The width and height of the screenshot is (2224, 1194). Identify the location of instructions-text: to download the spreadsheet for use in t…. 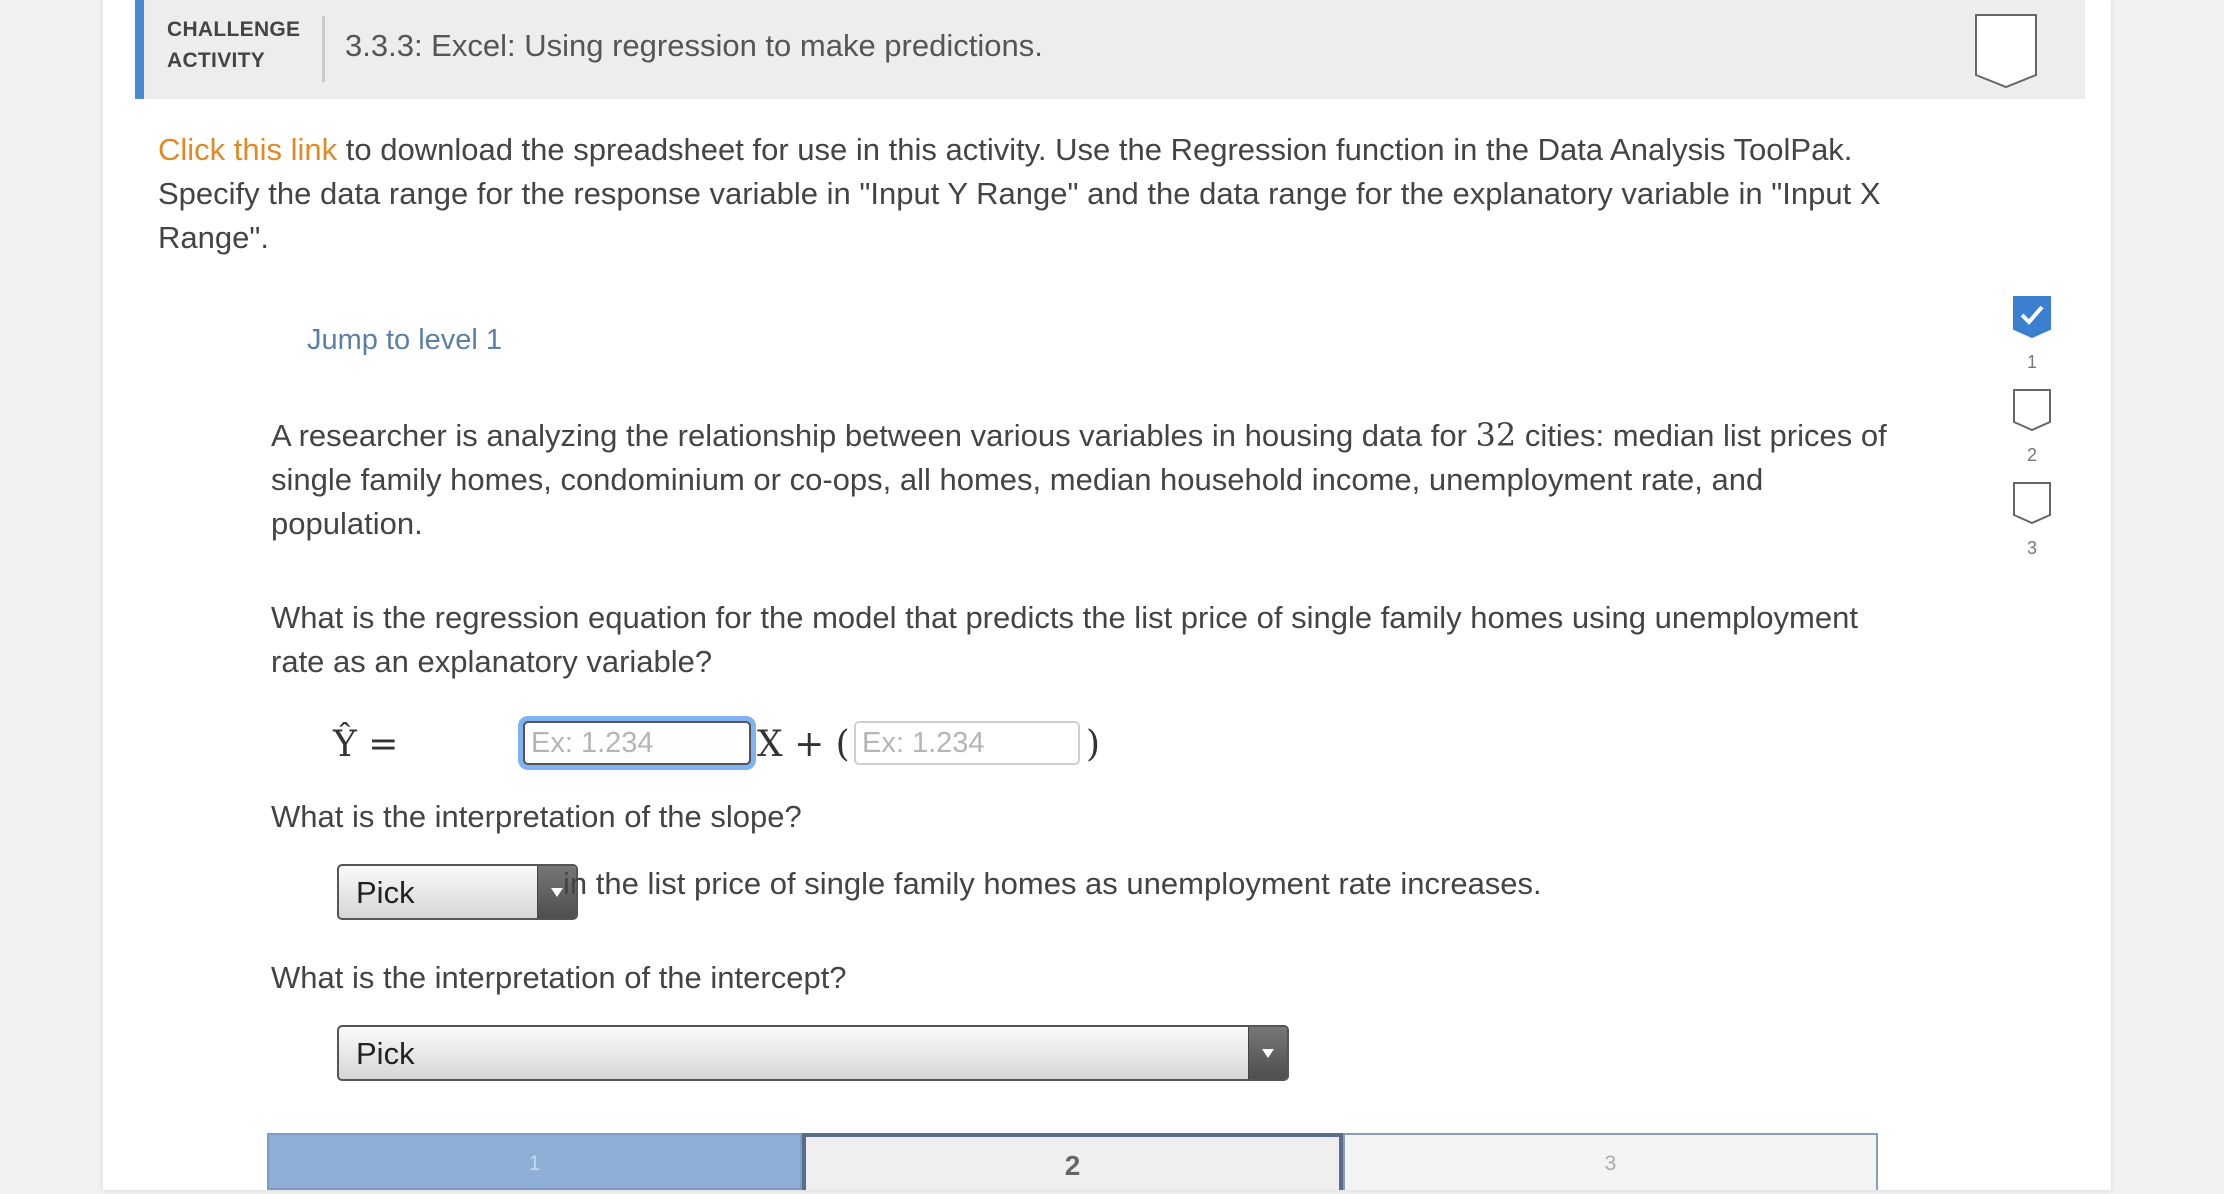
(1019, 193).